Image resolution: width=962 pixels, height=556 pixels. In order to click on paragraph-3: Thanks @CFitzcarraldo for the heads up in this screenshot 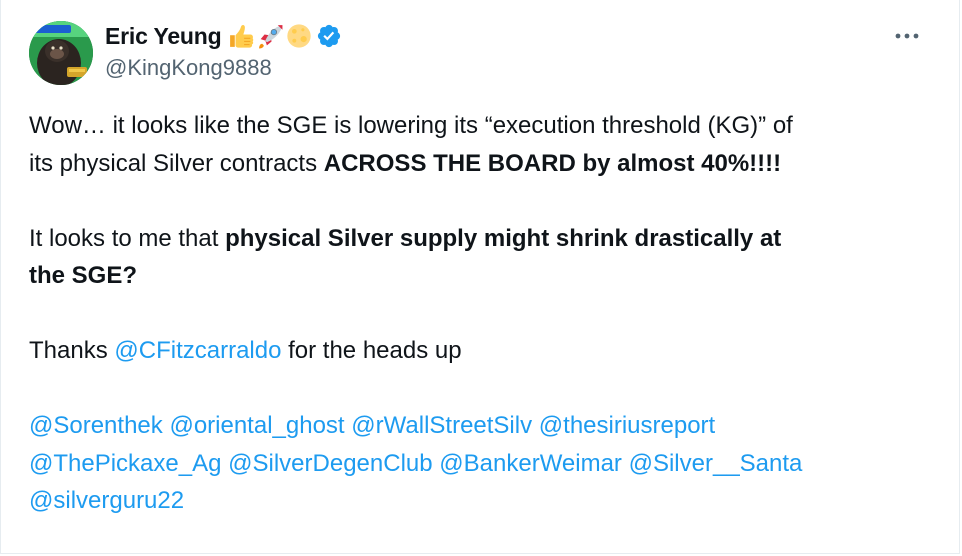, I will do `click(245, 350)`.